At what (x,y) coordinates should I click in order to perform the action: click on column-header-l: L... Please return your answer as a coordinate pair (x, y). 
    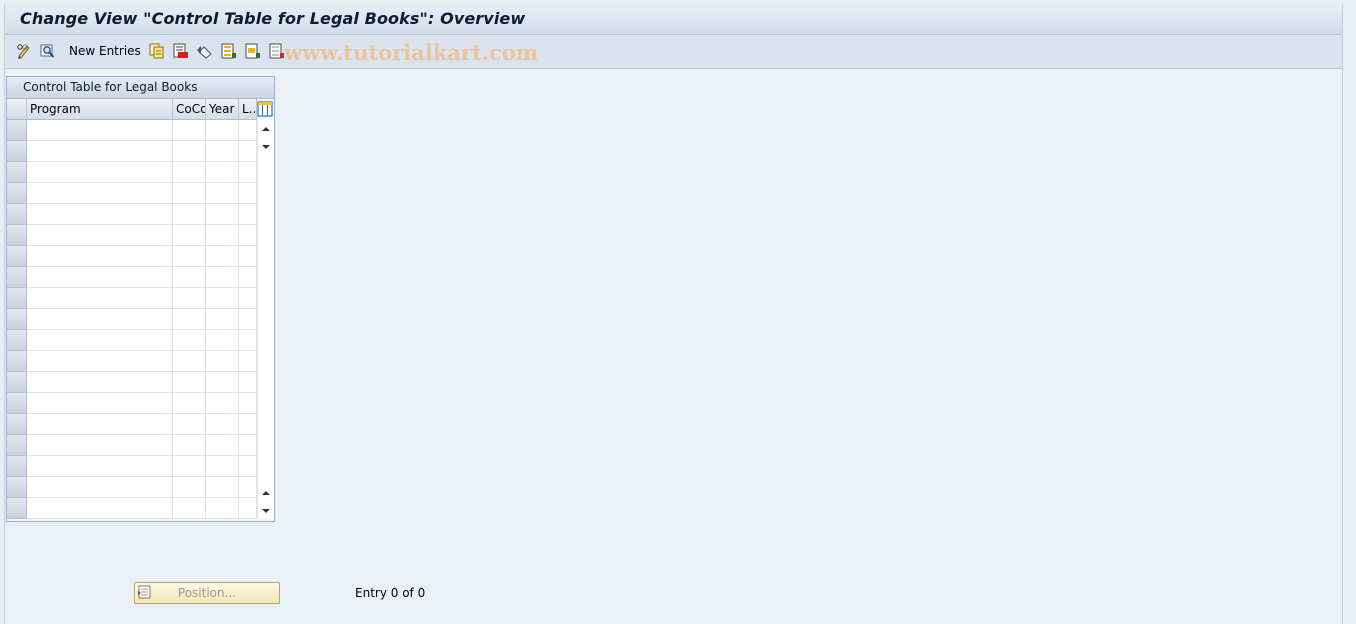
    Looking at the image, I should click on (248, 109).